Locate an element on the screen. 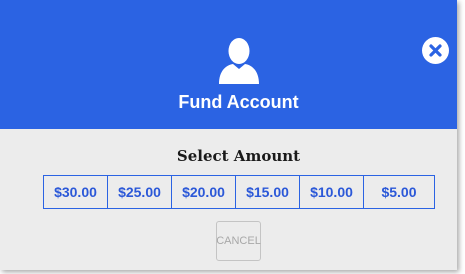  amount-options: $30.00 $25.00 $20.00 $15.00 $10.00 $5.00 is located at coordinates (239, 192).